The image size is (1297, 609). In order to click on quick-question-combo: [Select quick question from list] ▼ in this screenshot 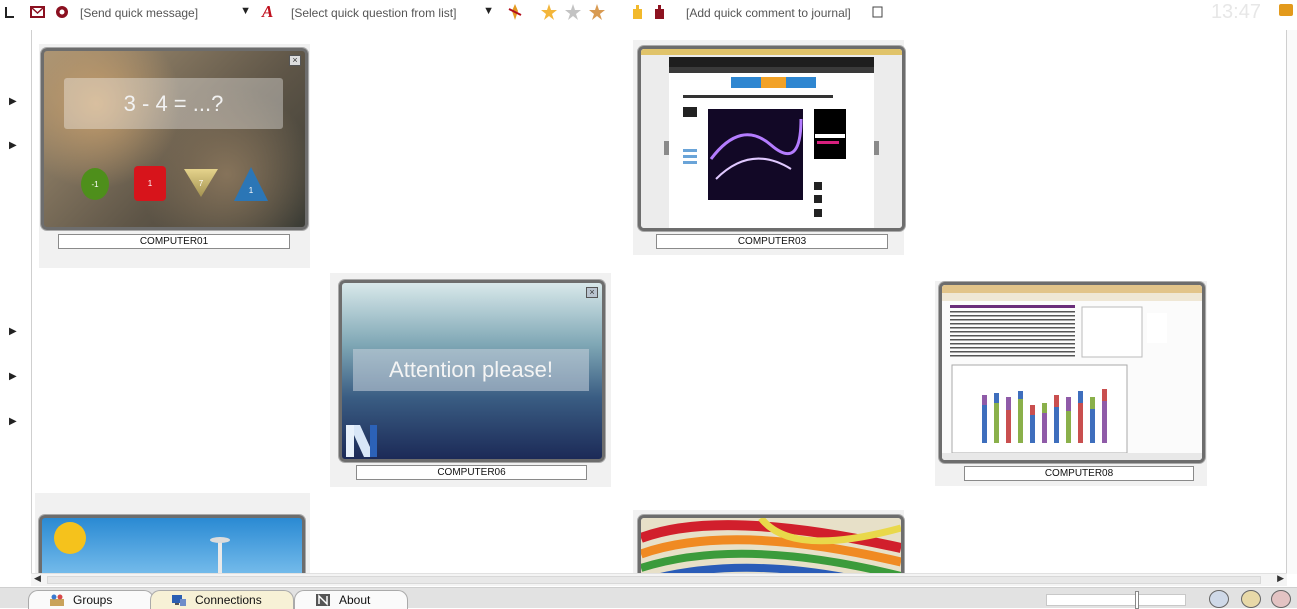, I will do `click(393, 13)`.